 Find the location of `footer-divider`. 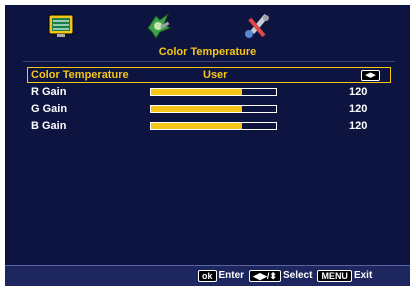

footer-divider is located at coordinates (207, 265).